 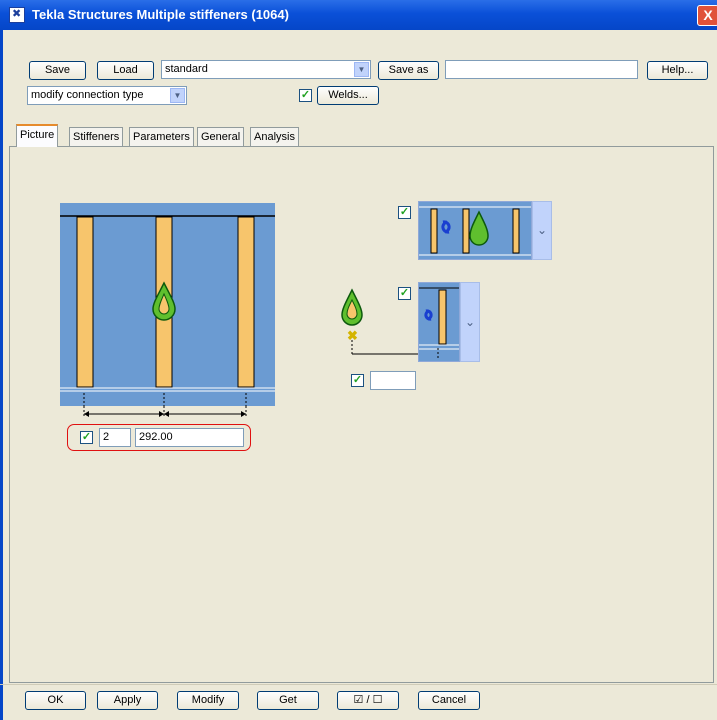 What do you see at coordinates (357, 380) in the screenshot?
I see `offset-value-checkbox: ✓` at bounding box center [357, 380].